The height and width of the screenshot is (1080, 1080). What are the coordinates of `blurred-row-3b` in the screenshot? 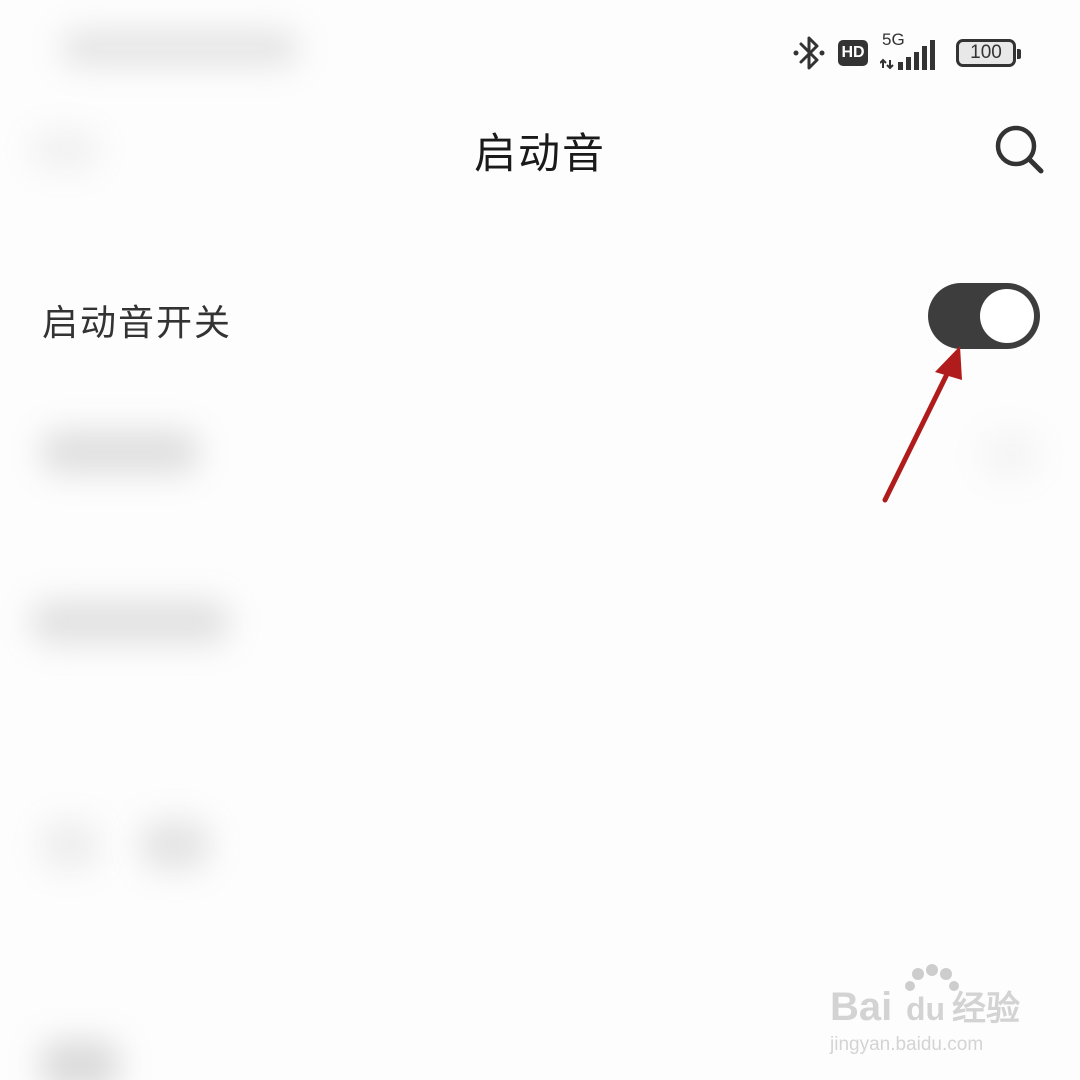 It's located at (175, 845).